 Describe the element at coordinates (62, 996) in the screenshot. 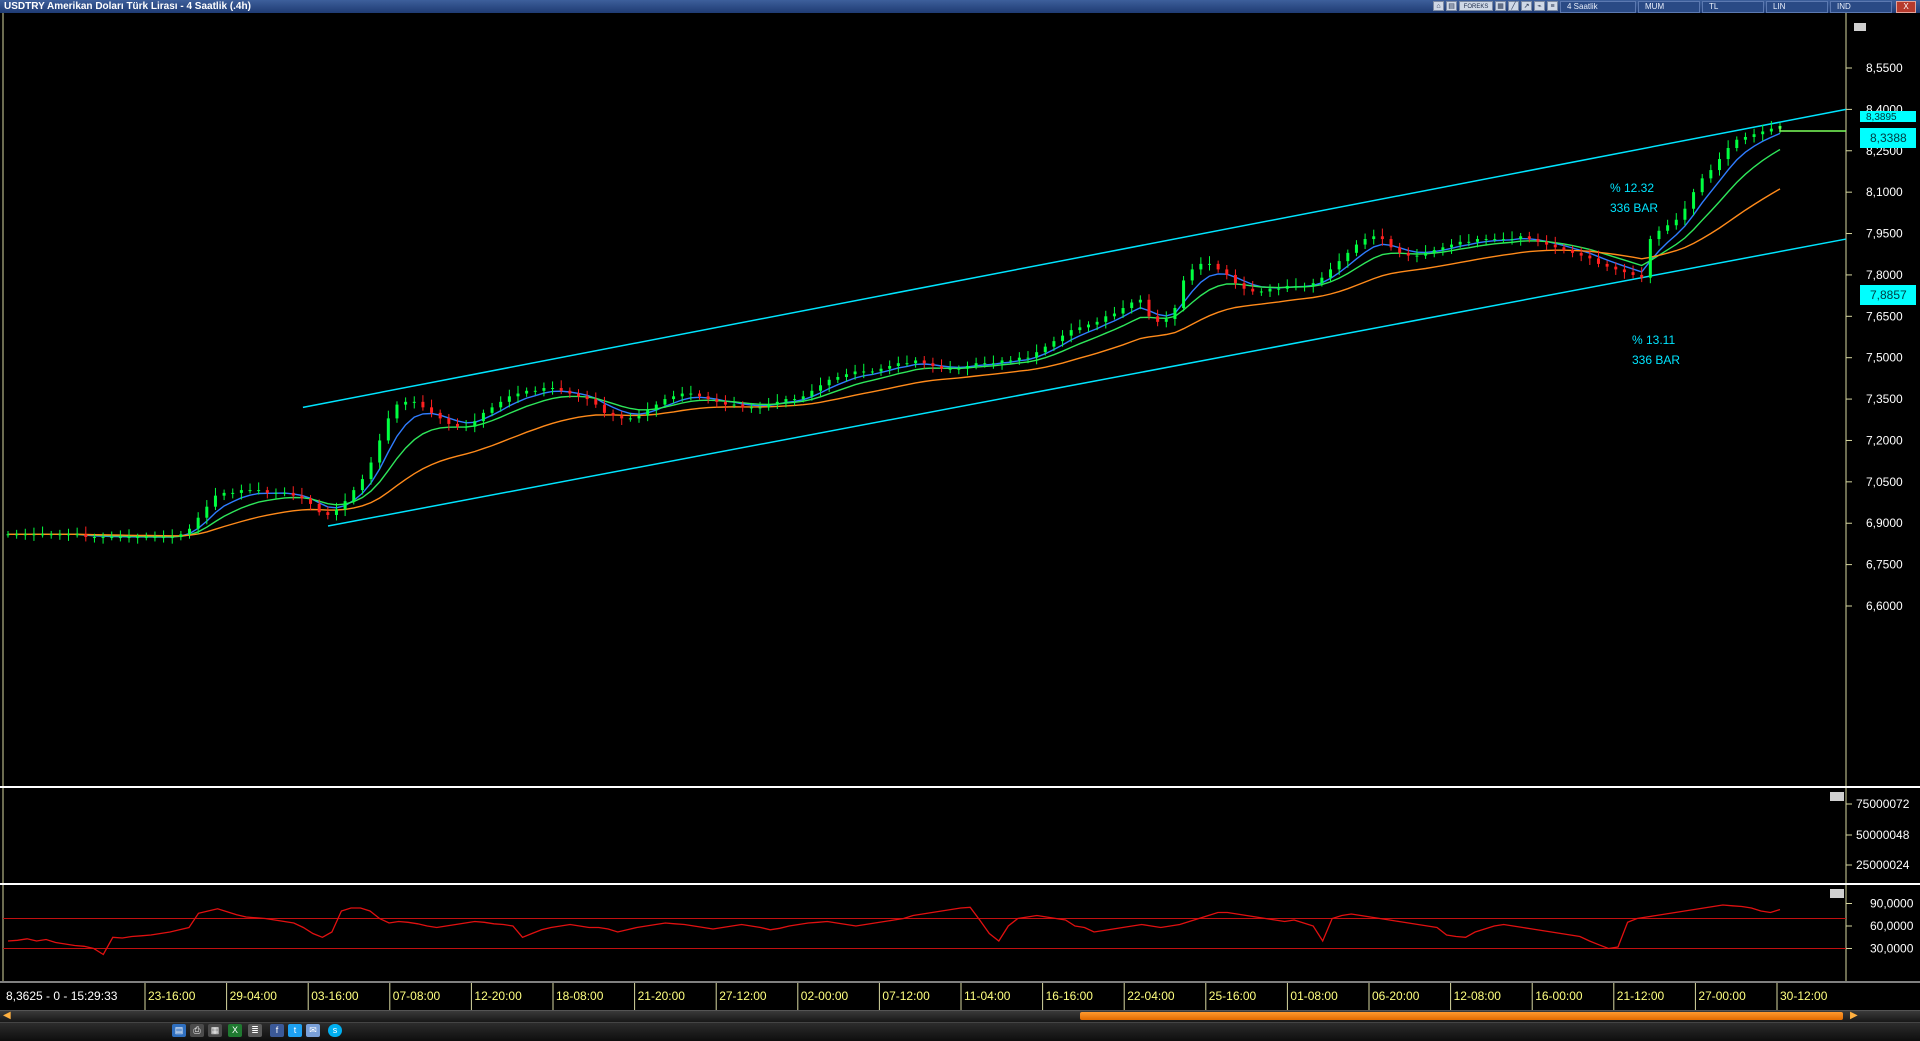

I see `cursor-readout: 8,3625 - 0 - 15:29:33` at that location.